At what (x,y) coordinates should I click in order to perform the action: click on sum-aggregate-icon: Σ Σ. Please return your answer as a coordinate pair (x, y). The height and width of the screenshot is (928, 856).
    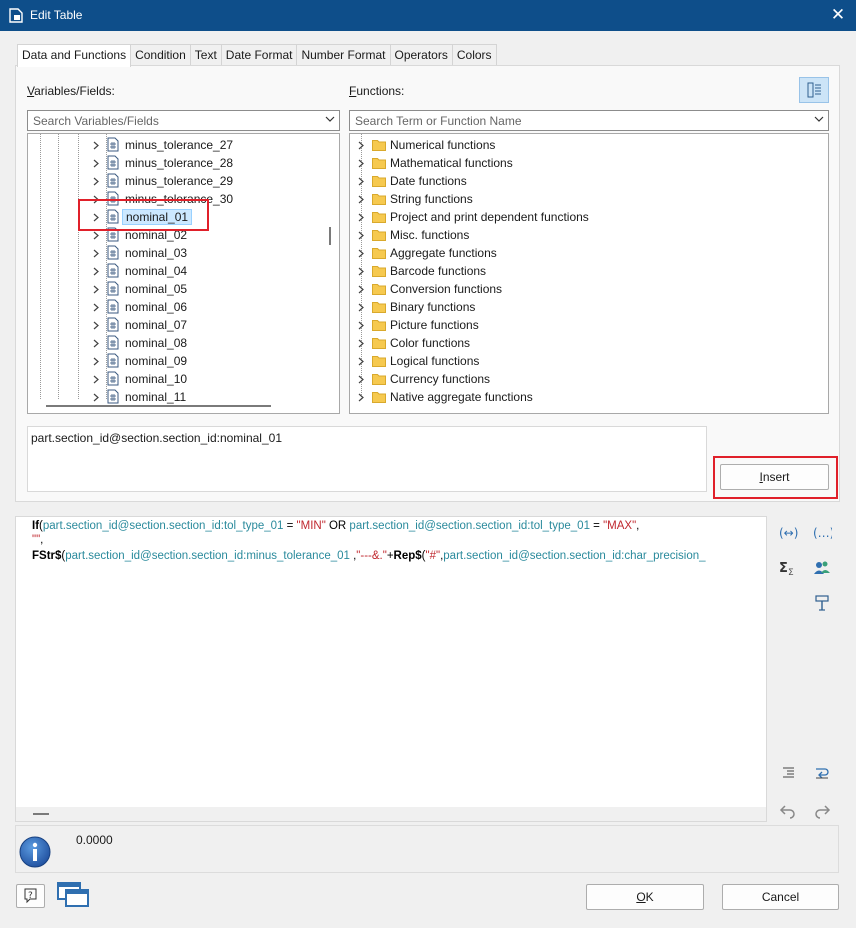
    Looking at the image, I should click on (788, 568).